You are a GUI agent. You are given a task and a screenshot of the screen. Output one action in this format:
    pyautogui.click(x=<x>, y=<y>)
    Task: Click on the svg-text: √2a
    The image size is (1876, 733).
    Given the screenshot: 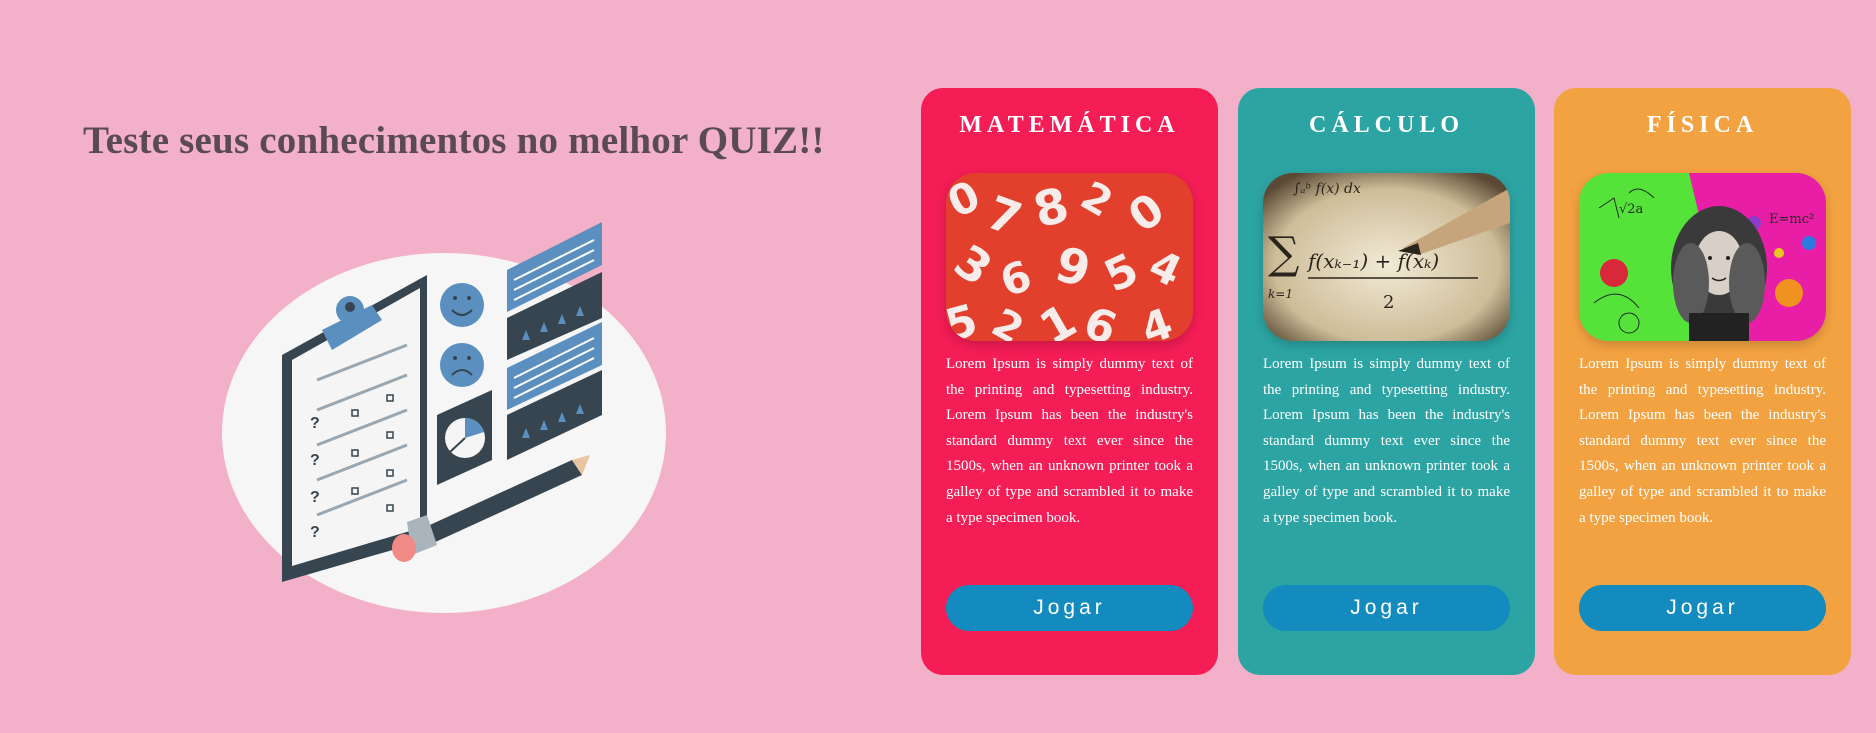 What is the action you would take?
    pyautogui.click(x=1631, y=209)
    